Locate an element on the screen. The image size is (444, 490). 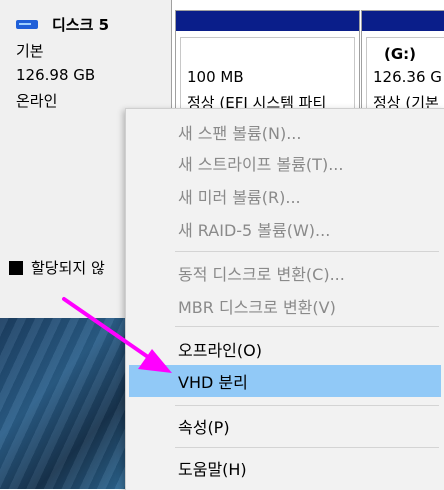
disk-name: 디스크 5 is located at coordinates (81, 25).